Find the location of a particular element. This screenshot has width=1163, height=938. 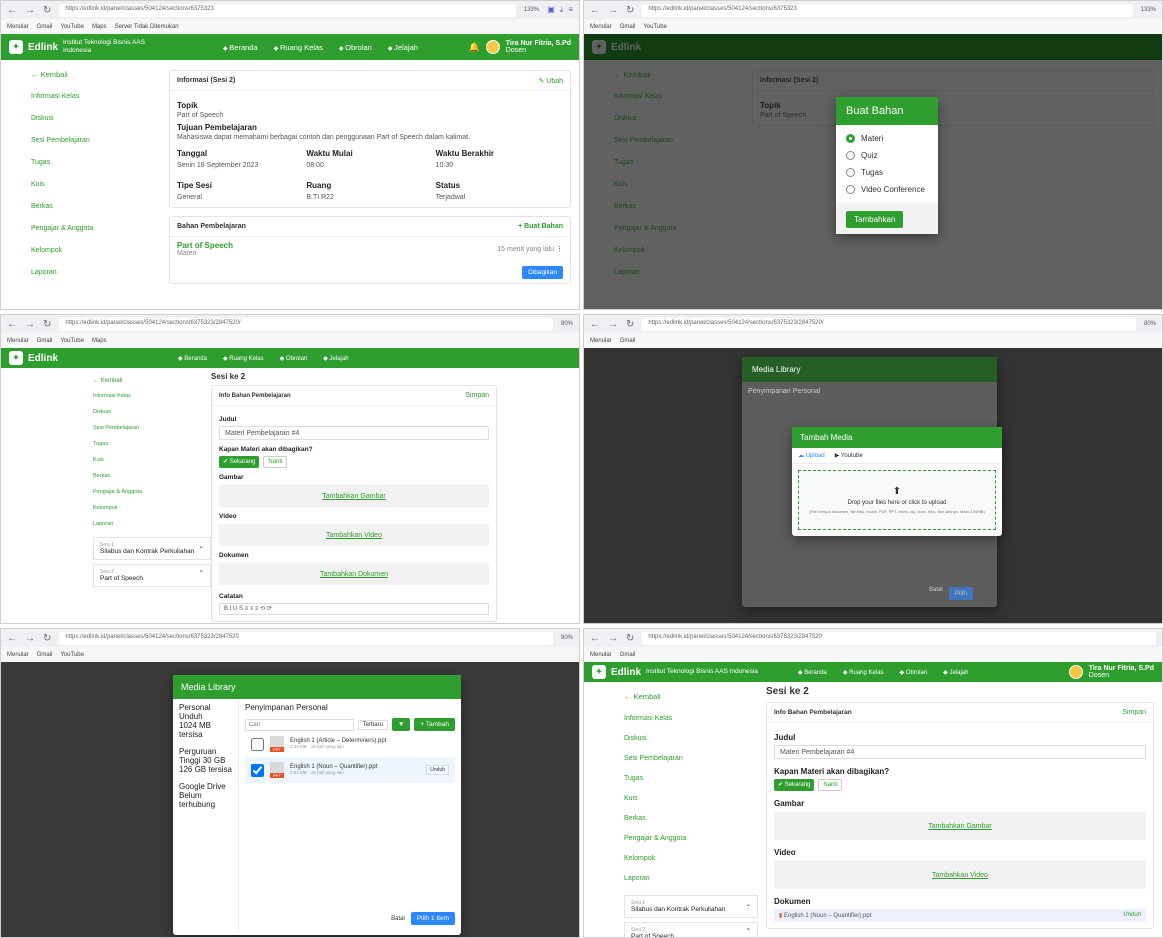

storage-tab-pt: Perguruan Tinggi 30 GB 126 GB tersisa is located at coordinates (205, 760).